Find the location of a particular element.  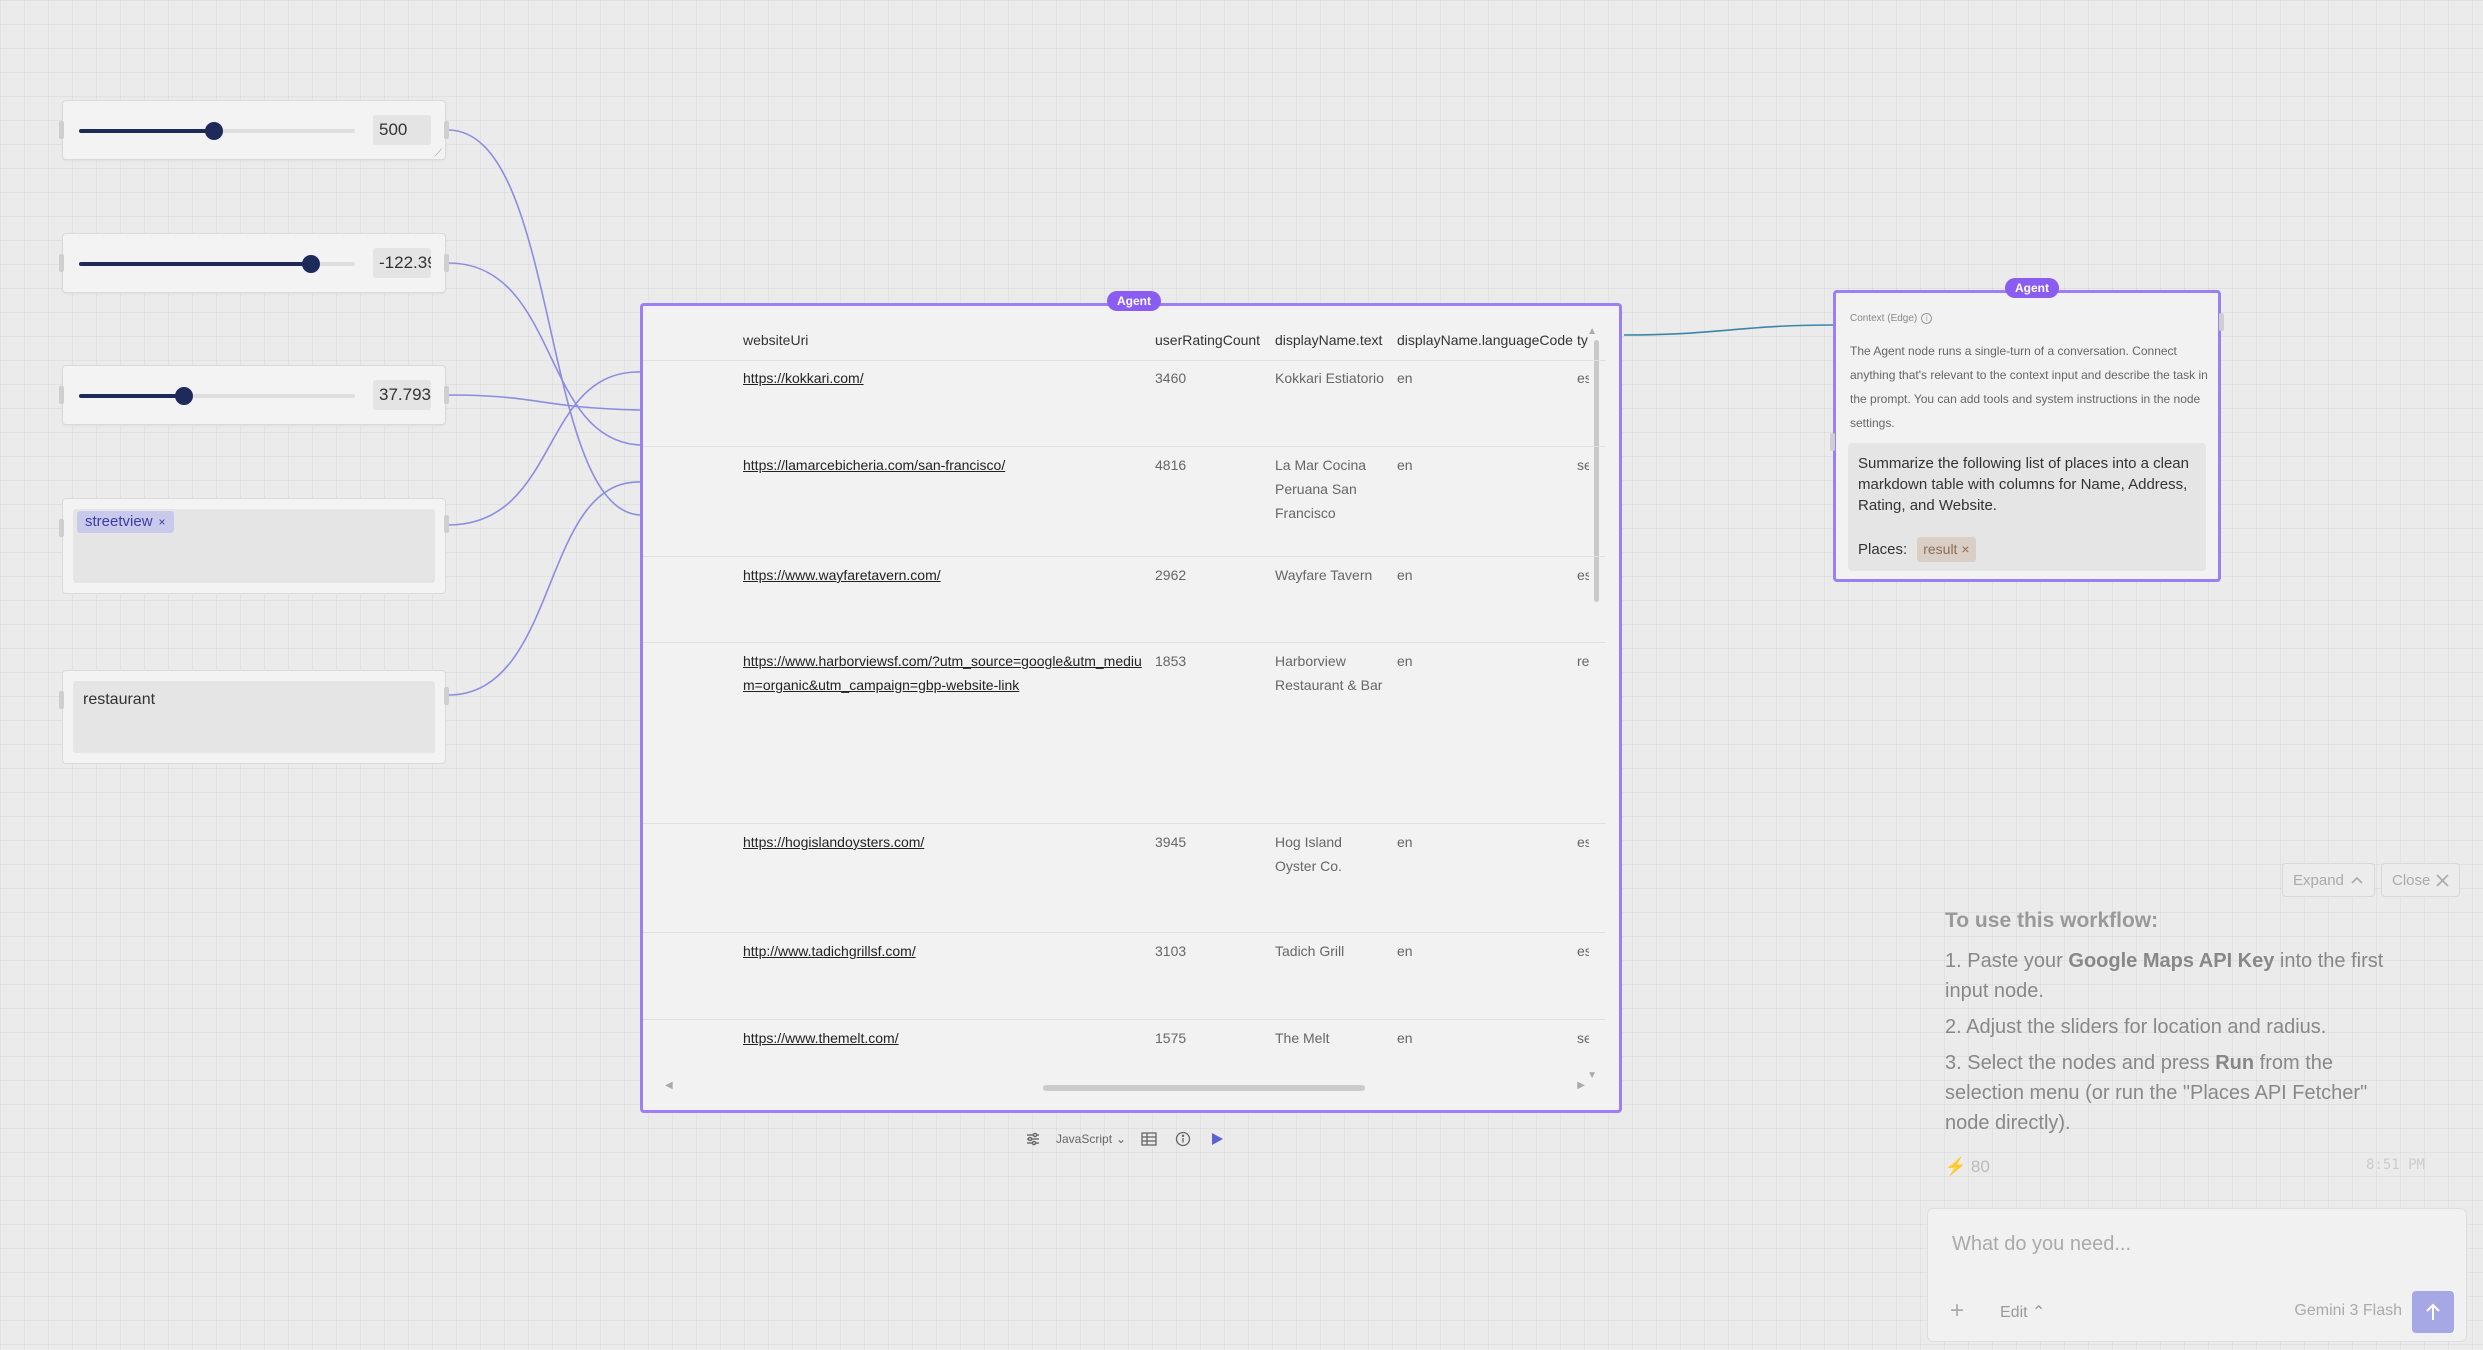

column-header: displayName.languageCode is located at coordinates (1485, 340).